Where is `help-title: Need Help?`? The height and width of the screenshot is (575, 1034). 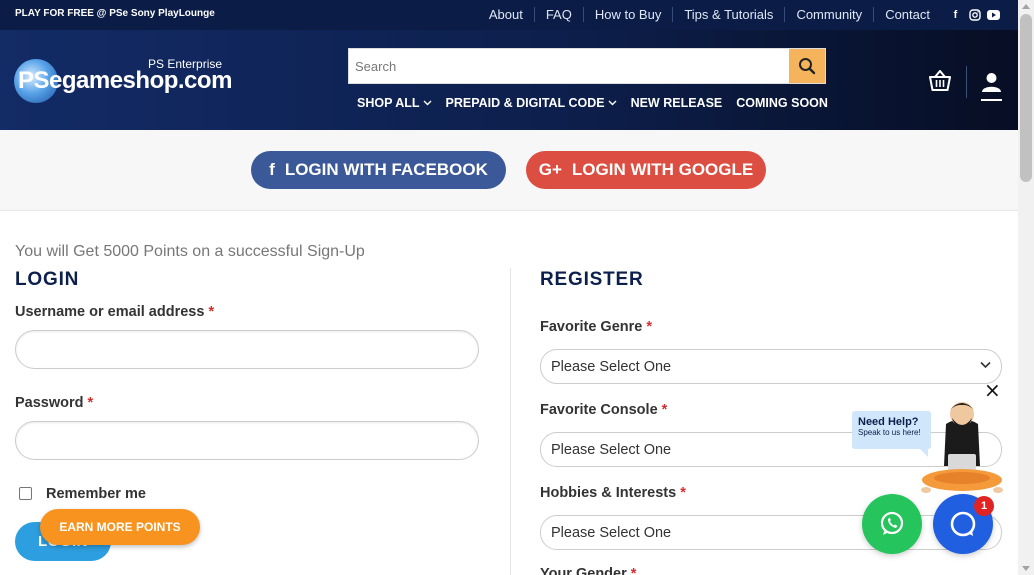 help-title: Need Help? is located at coordinates (888, 422).